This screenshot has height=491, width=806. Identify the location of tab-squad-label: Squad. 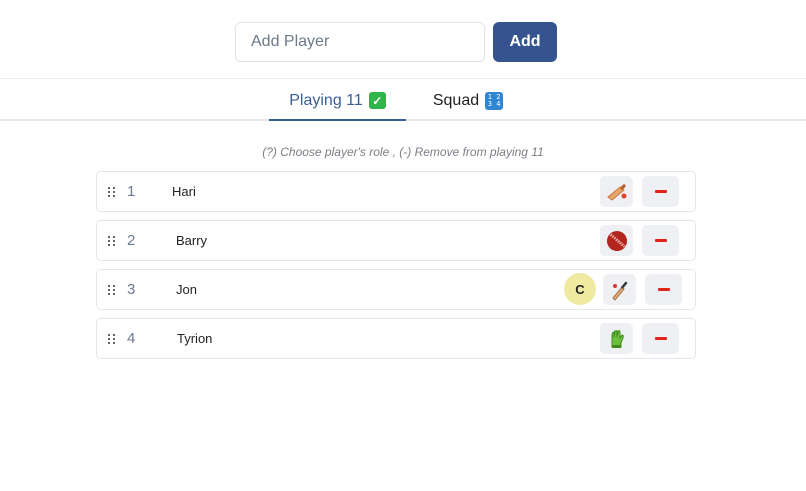
(456, 100).